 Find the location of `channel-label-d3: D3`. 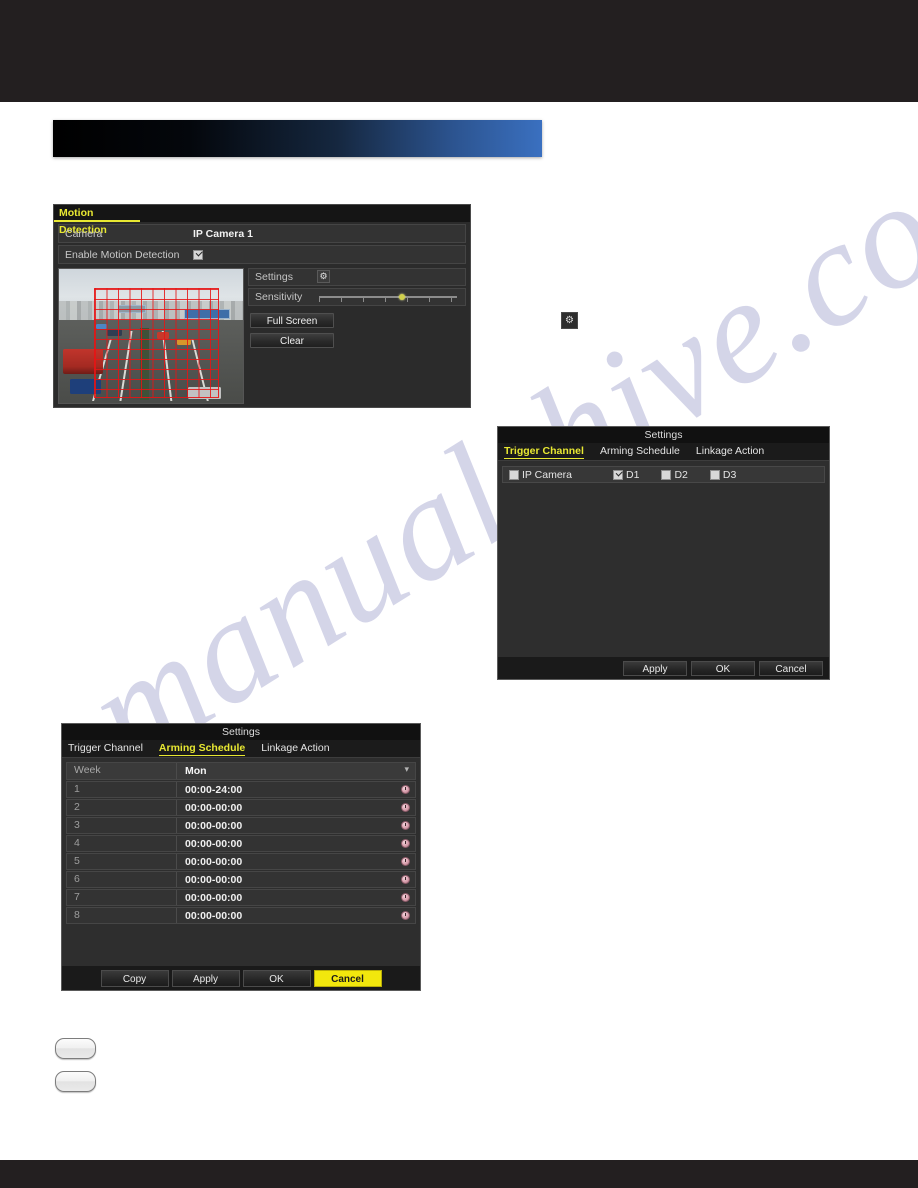

channel-label-d3: D3 is located at coordinates (729, 474).